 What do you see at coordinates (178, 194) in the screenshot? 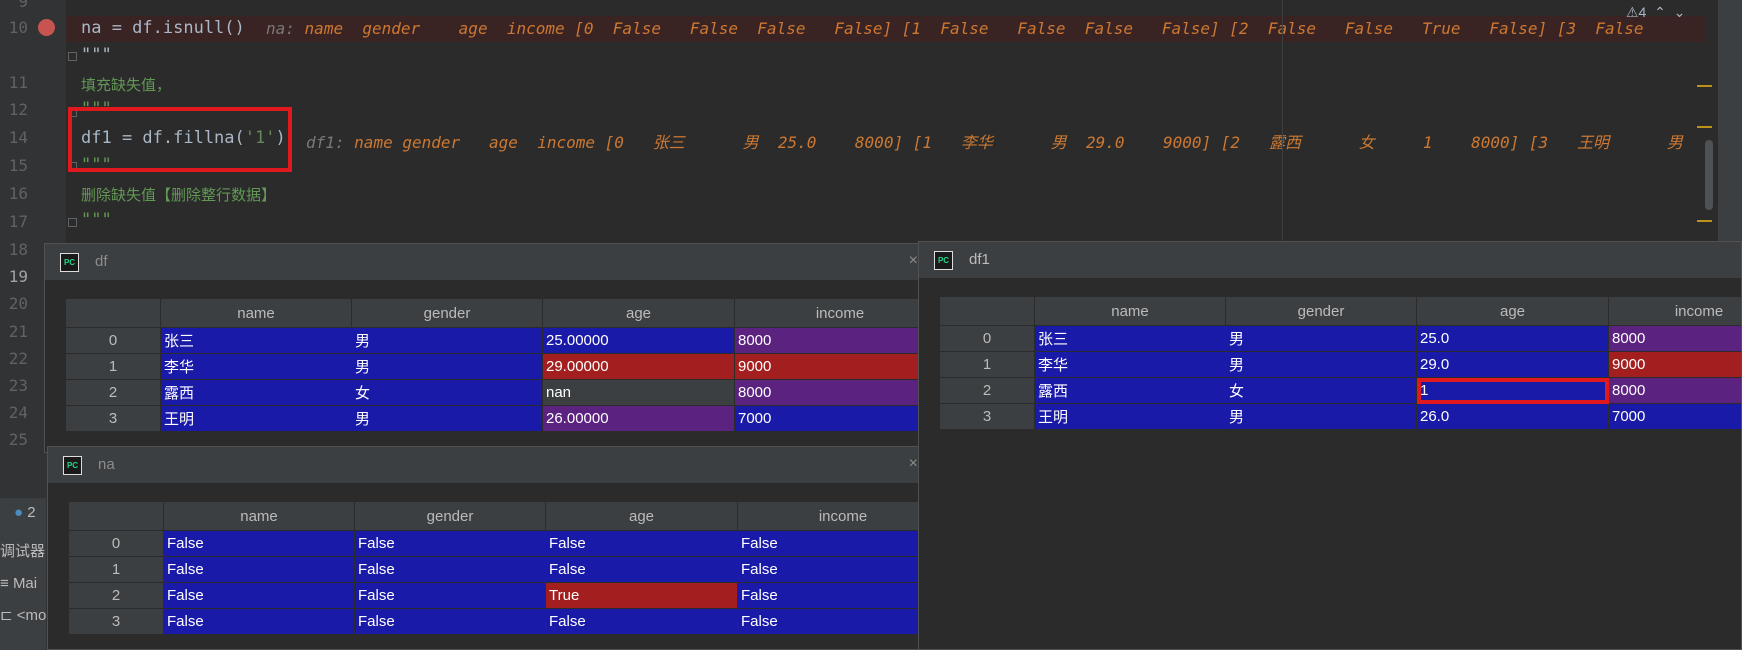
I see `docstring-line-16: 删除缺失值【删除整行数据】` at bounding box center [178, 194].